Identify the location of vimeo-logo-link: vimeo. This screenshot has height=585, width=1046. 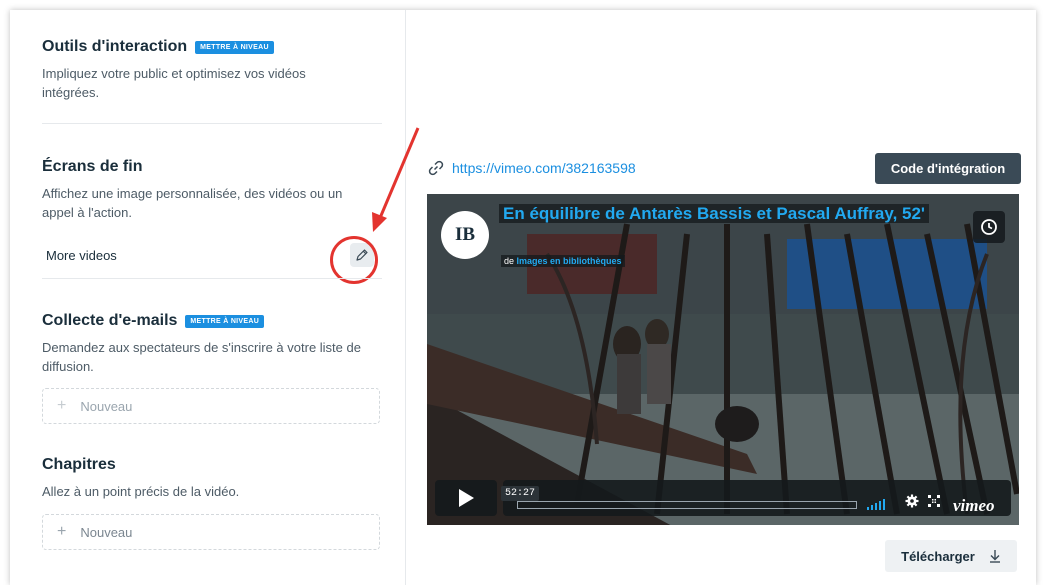
(974, 506).